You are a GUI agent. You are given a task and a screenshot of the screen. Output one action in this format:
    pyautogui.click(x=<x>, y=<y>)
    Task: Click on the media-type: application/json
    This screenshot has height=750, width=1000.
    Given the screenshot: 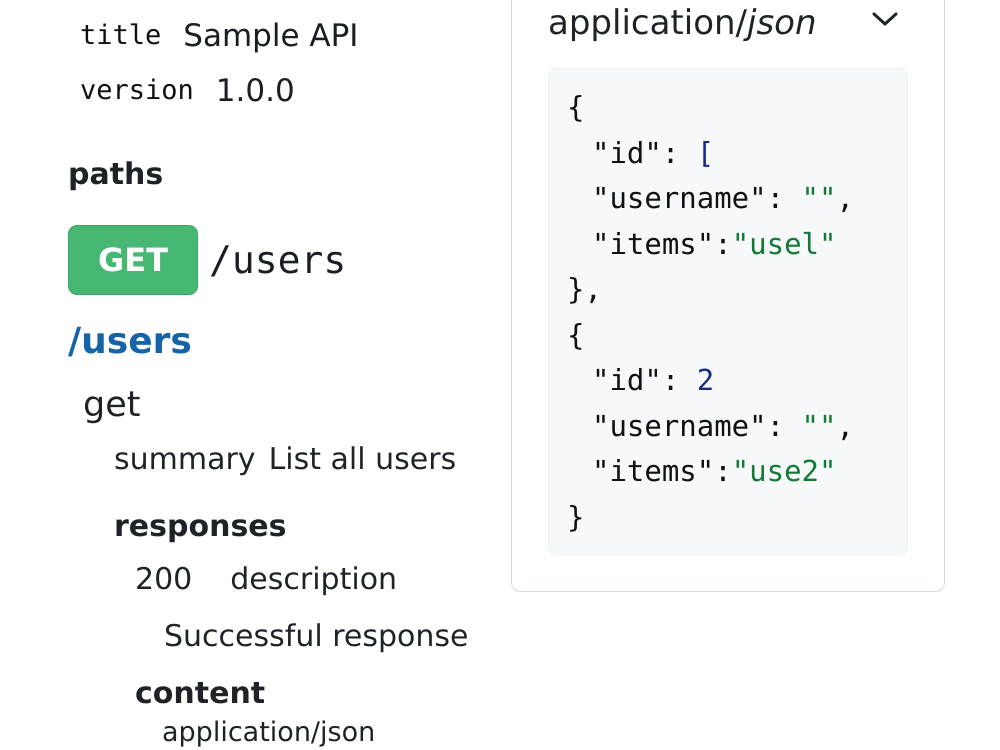 What is the action you would take?
    pyautogui.click(x=269, y=733)
    